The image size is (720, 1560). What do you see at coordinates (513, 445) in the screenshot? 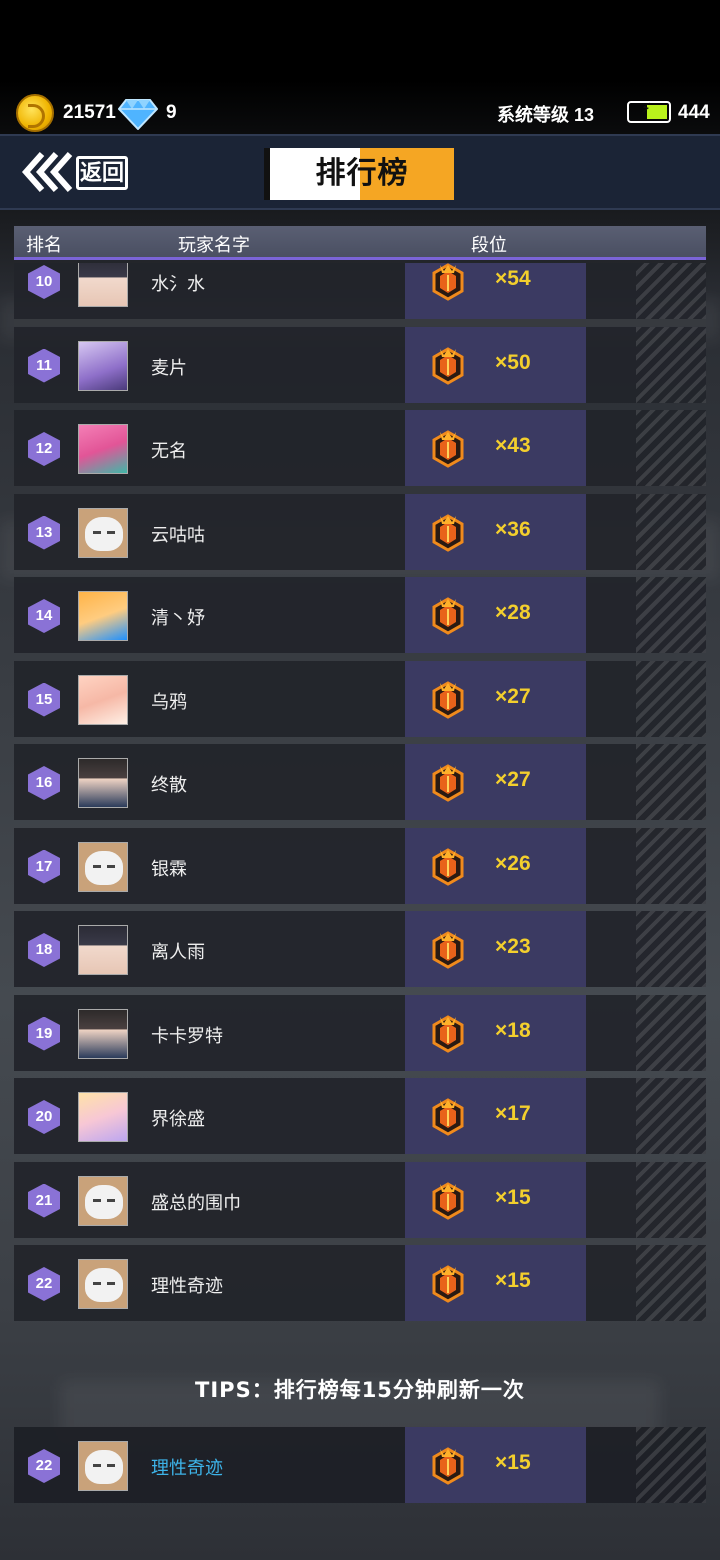
I see `tier-multiplier: ×43` at bounding box center [513, 445].